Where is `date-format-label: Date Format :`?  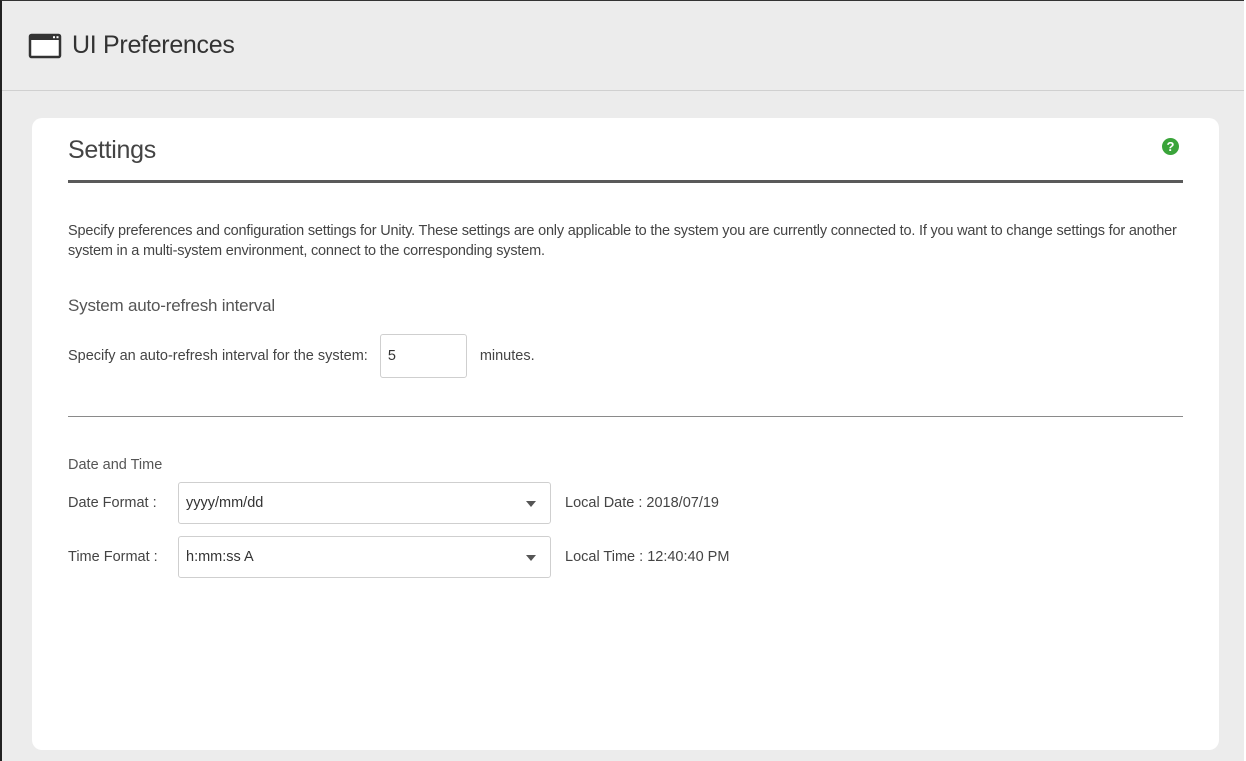 date-format-label: Date Format : is located at coordinates (112, 503).